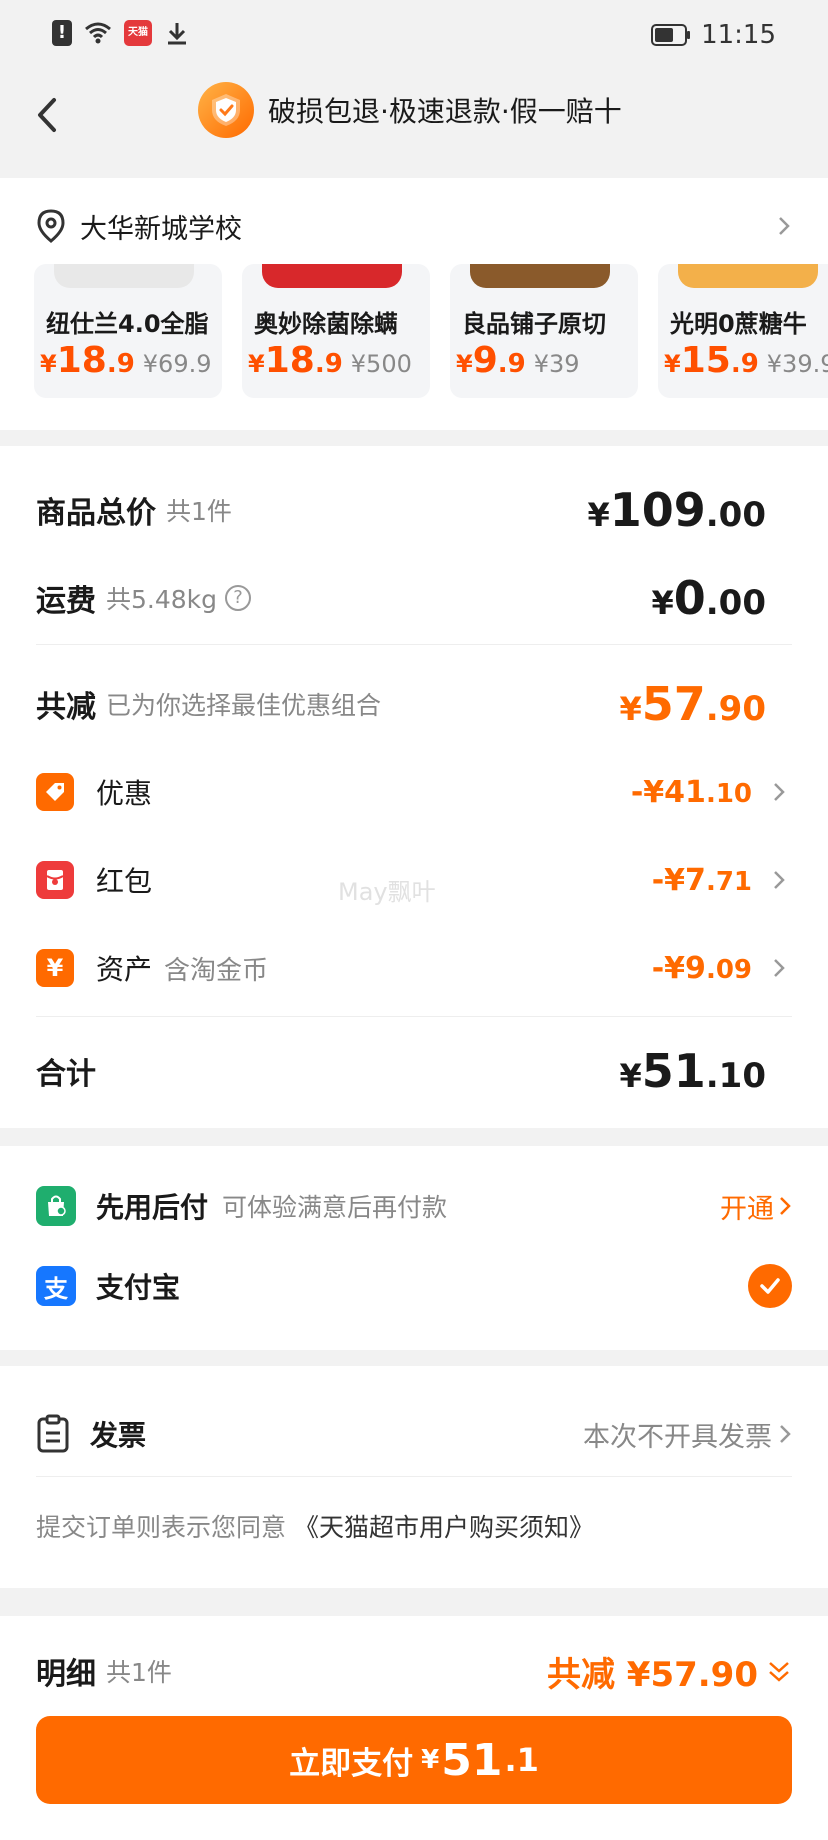 This screenshot has height=1840, width=828. I want to click on product-price: ¥18.9 ¥500, so click(330, 360).